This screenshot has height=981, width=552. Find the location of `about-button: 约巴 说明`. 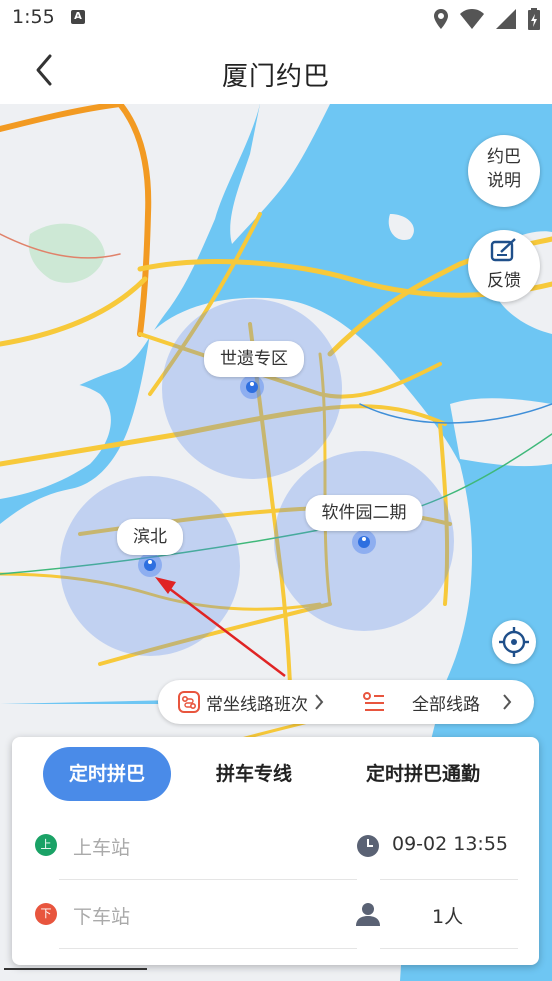

about-button: 约巴 说明 is located at coordinates (504, 171).